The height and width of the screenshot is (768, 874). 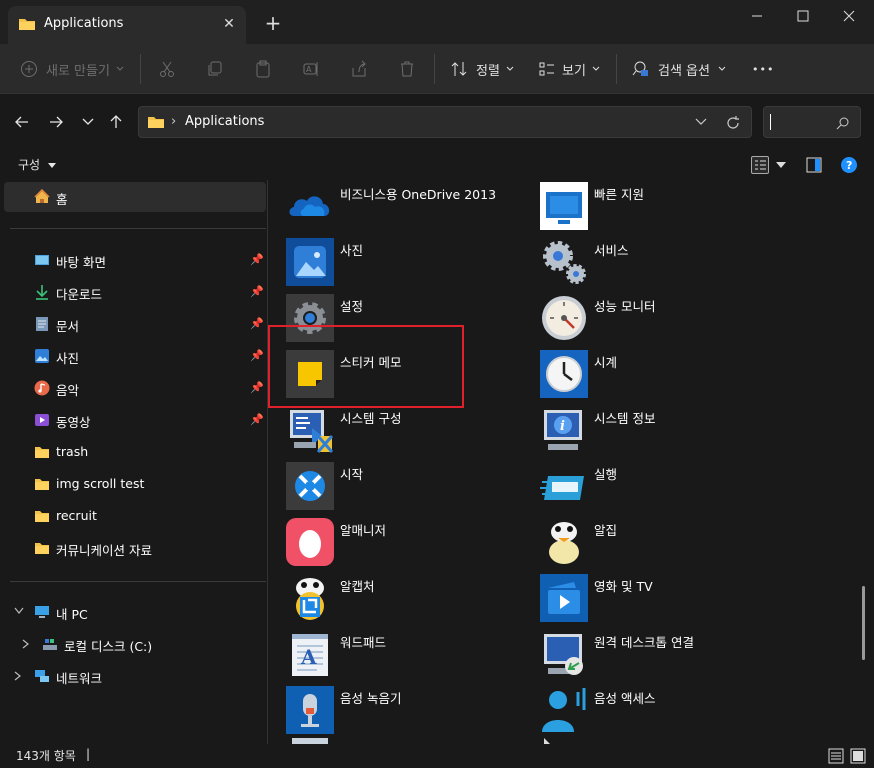 I want to click on app-item-performance-monitor: 성능 모니터, so click(x=647, y=322).